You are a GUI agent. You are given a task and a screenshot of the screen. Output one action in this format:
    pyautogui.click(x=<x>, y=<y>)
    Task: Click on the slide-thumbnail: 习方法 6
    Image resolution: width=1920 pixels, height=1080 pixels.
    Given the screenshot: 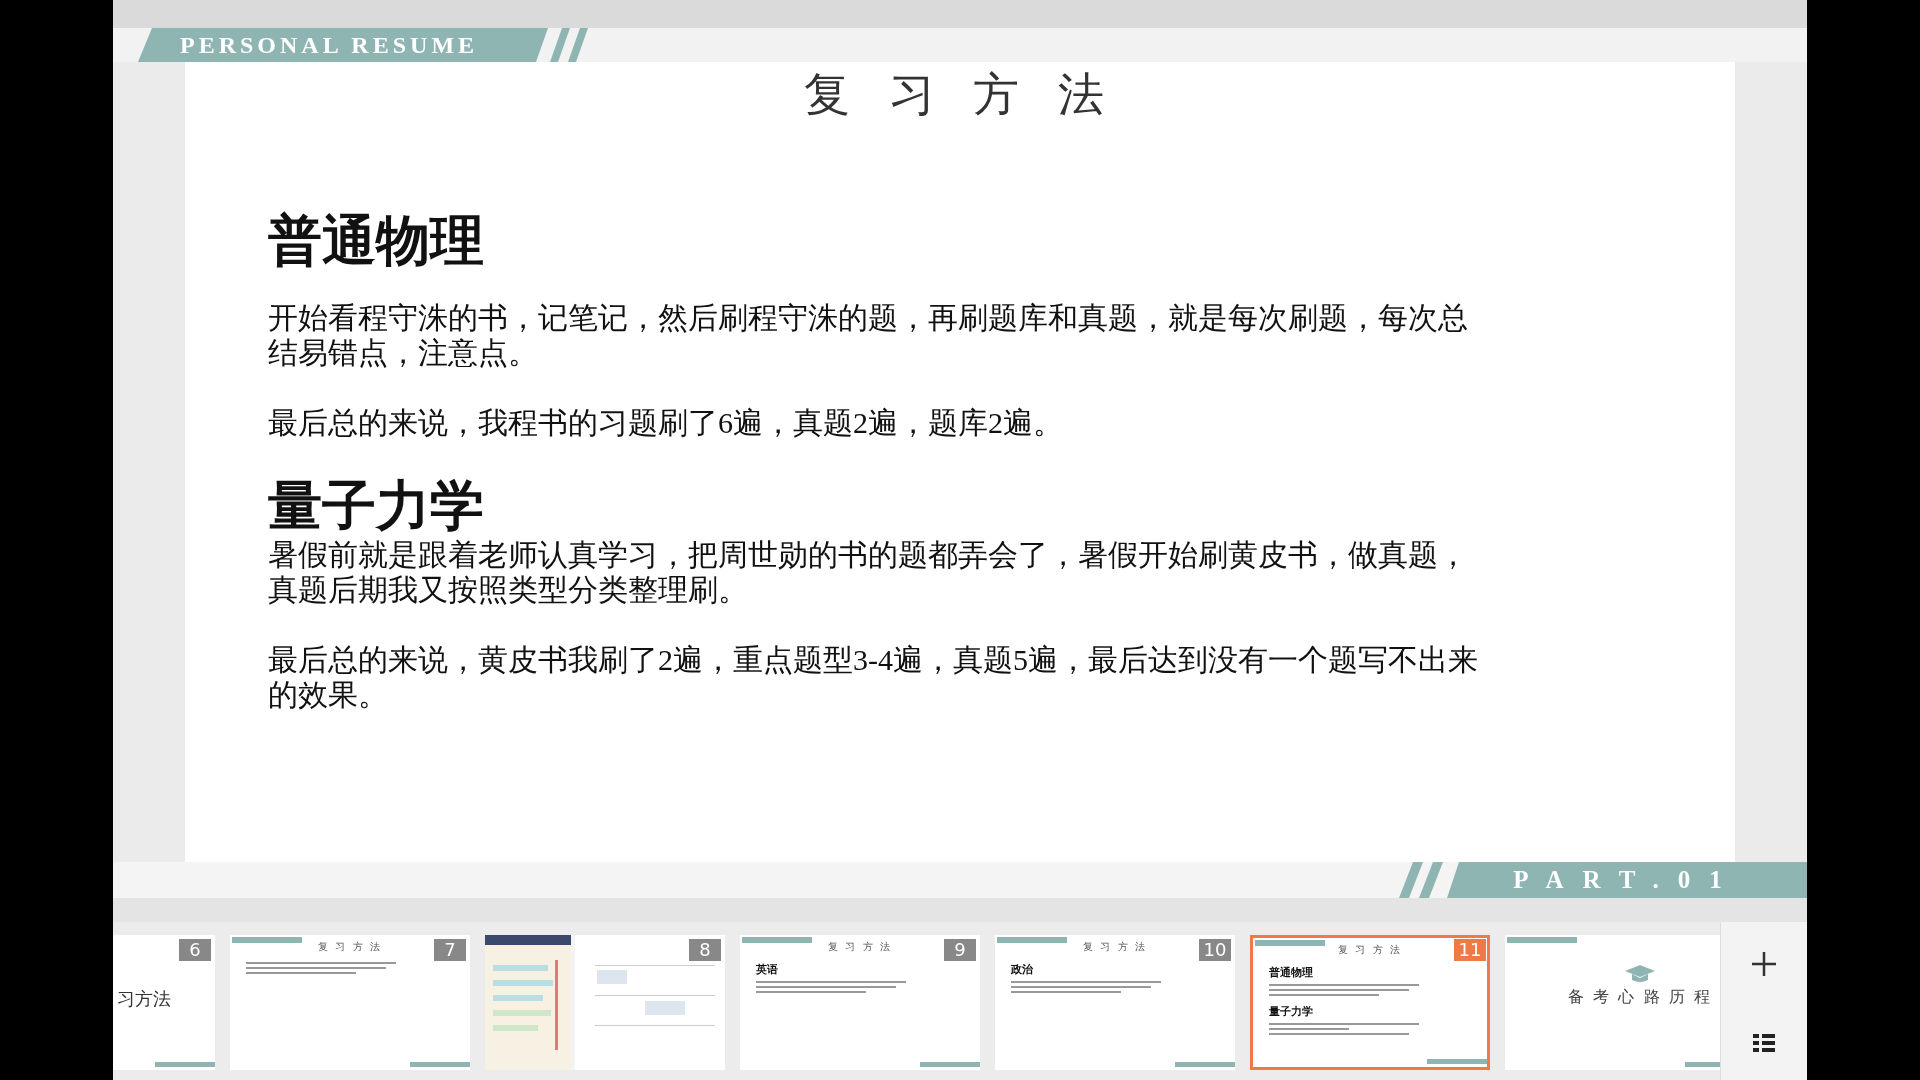 What is the action you would take?
    pyautogui.click(x=164, y=1002)
    